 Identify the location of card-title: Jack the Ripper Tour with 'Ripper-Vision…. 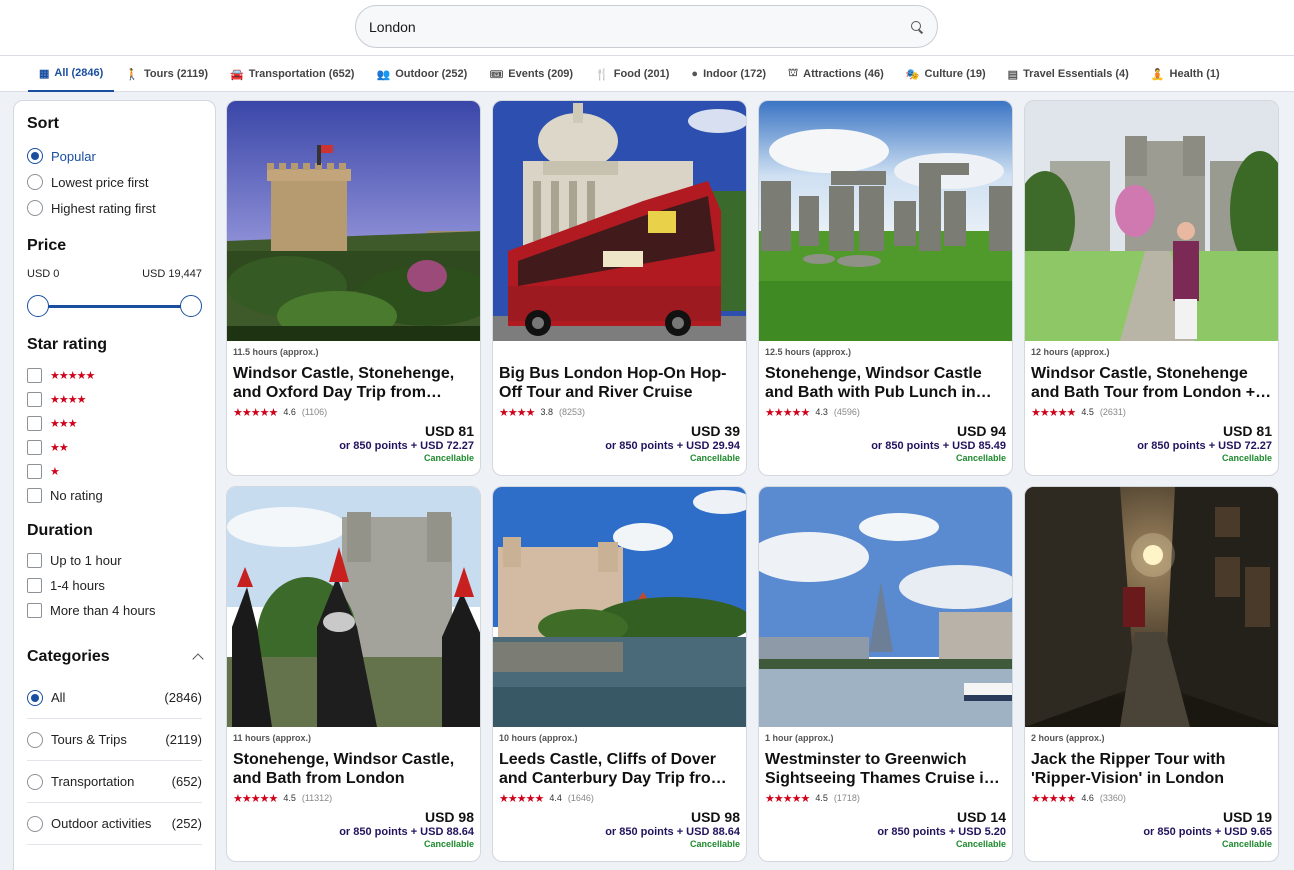
(1151, 769).